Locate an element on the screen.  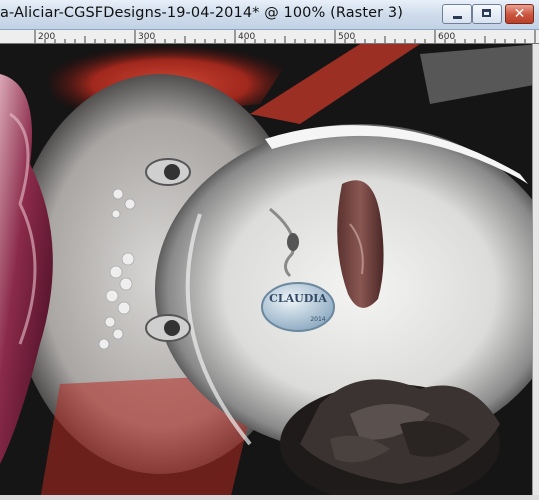
horizontal-scroll-edge is located at coordinates (269, 497).